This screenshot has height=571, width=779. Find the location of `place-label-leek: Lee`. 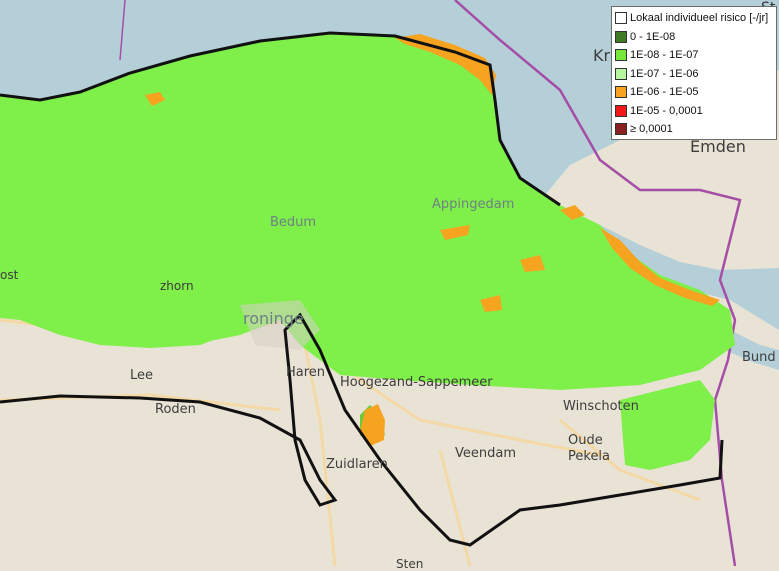

place-label-leek: Lee is located at coordinates (142, 375).